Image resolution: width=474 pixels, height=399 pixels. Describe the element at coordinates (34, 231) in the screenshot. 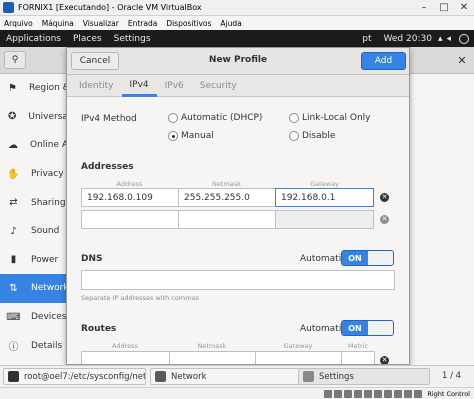

I see `sidebar-item-sound: ♪ Sound` at that location.